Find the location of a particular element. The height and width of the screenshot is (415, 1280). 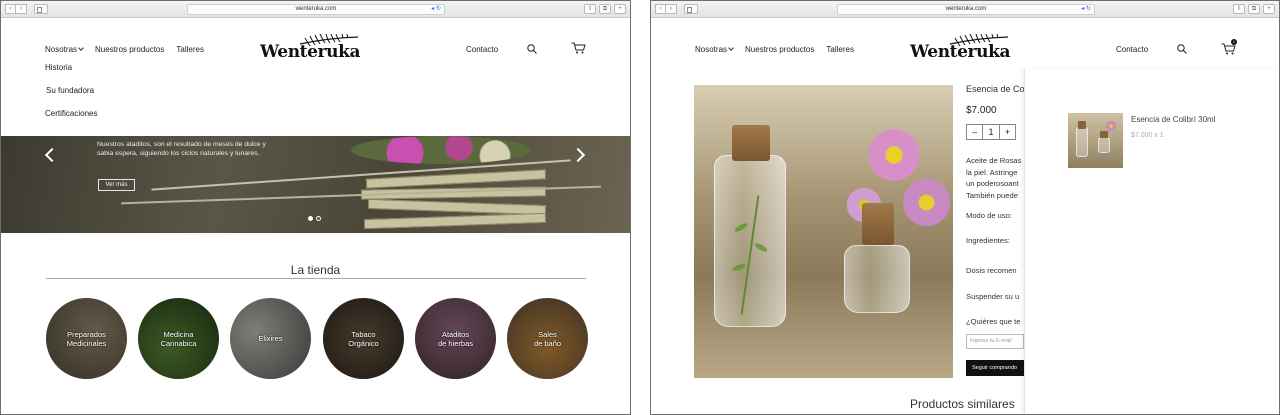

category-tabaco-organico: Tabaco Orgánico is located at coordinates (363, 338).